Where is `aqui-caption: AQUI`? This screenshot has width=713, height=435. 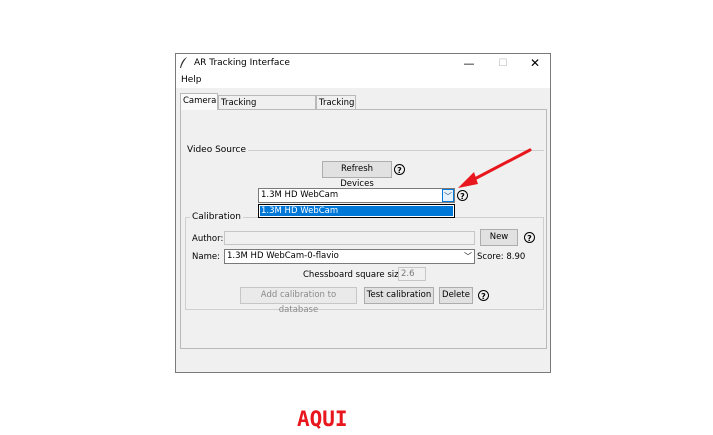
aqui-caption: AQUI is located at coordinates (322, 418).